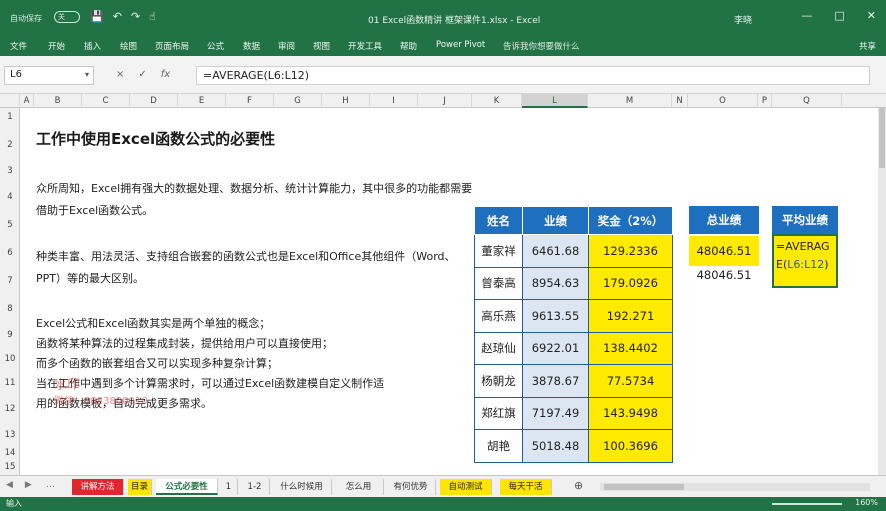  I want to click on prev-sheet-icon: ◀, so click(9, 485).